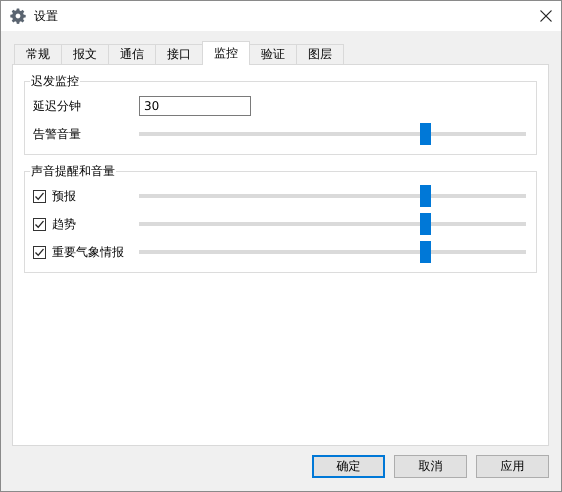  I want to click on window-title: 设置, so click(46, 16).